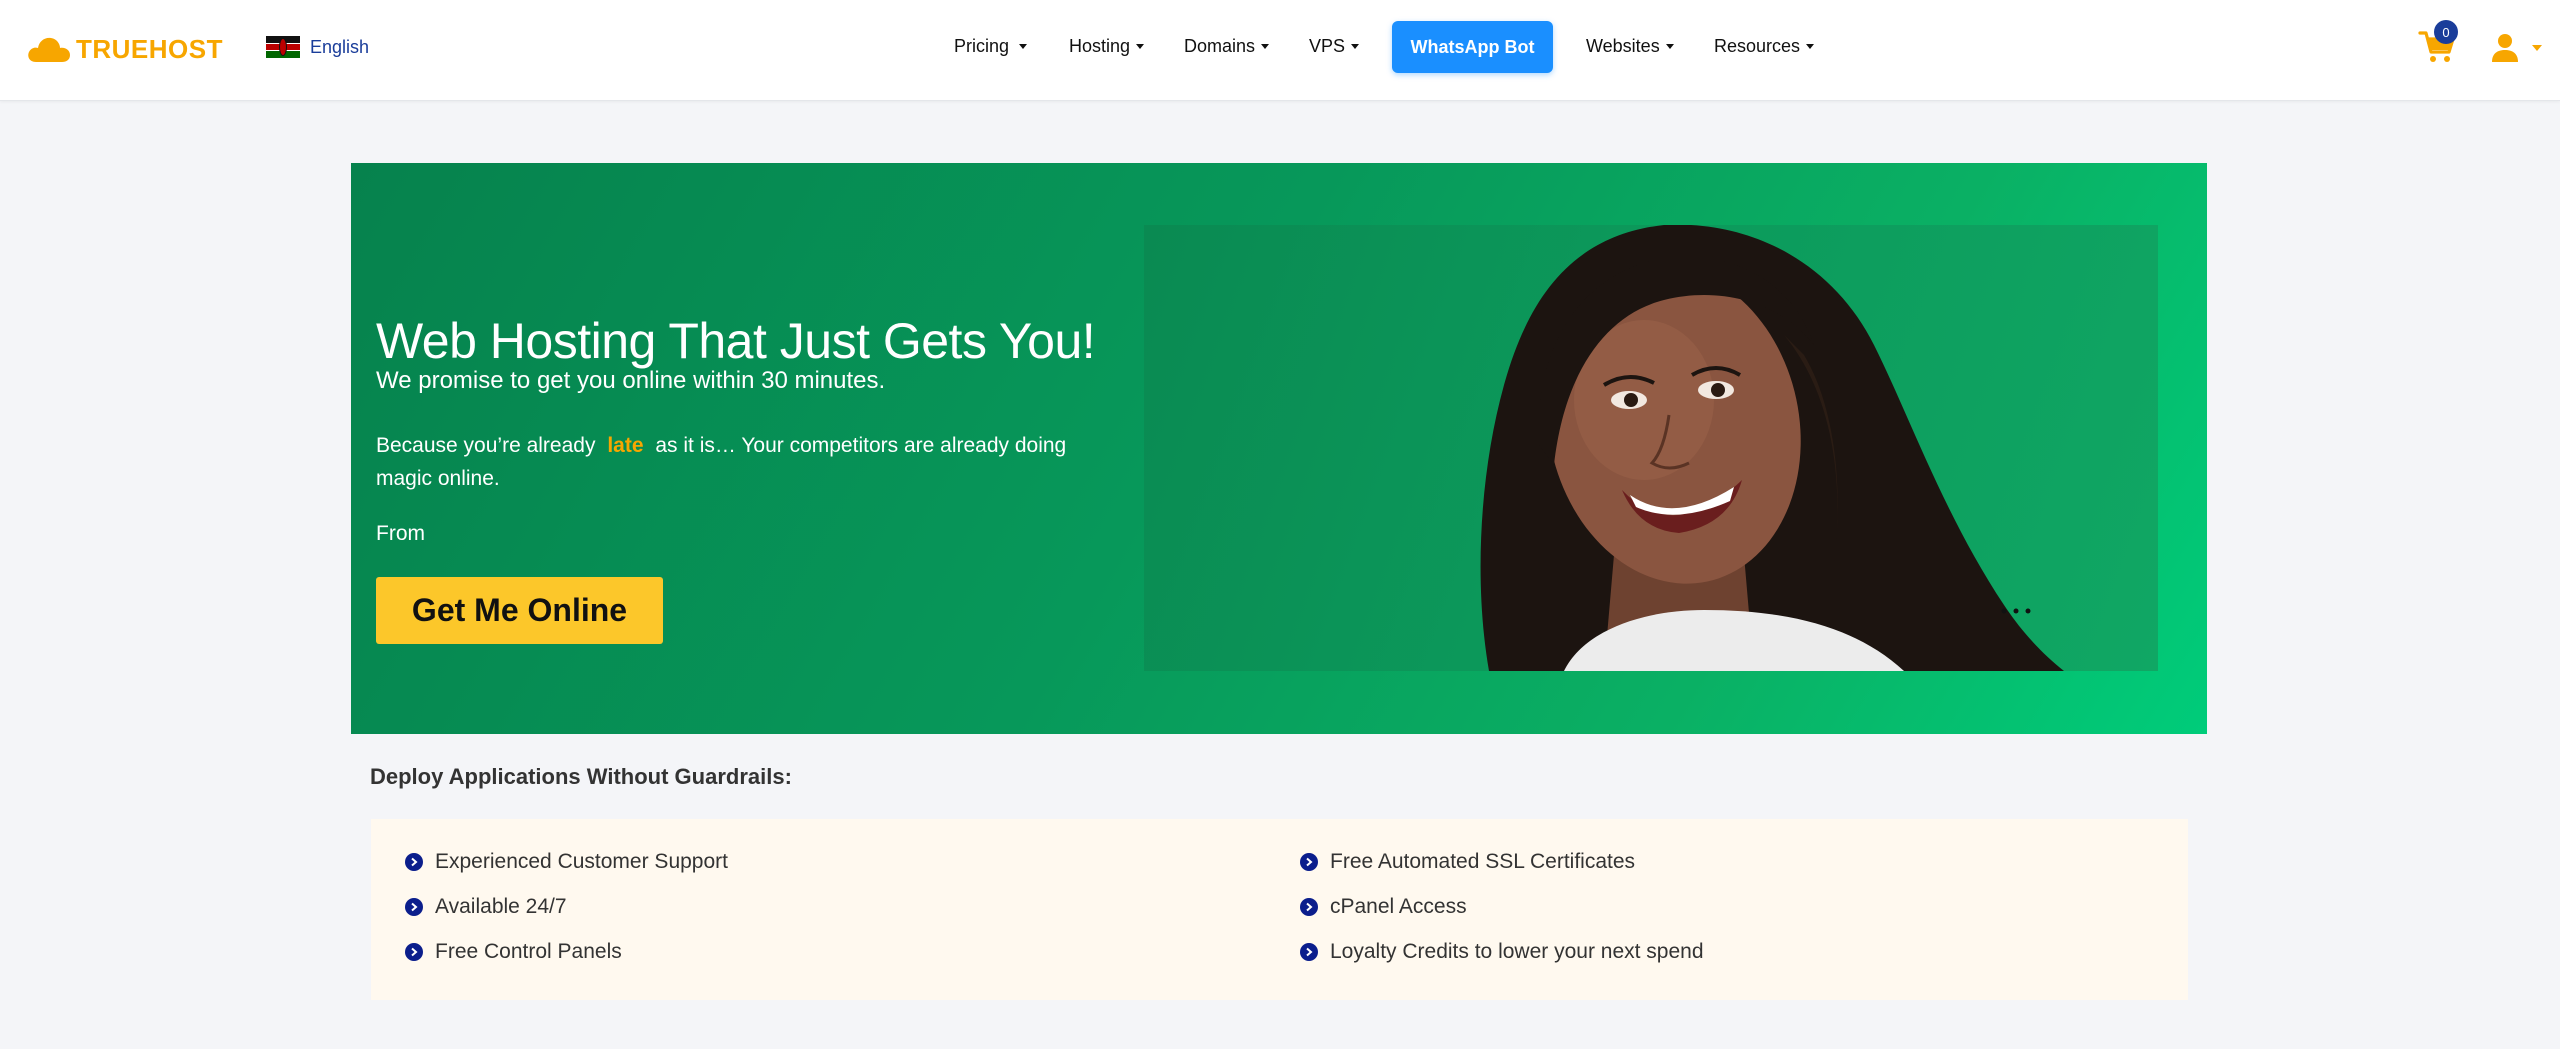 The width and height of the screenshot is (2560, 1049). Describe the element at coordinates (581, 861) in the screenshot. I see `feature-label: Experienced Customer Support` at that location.